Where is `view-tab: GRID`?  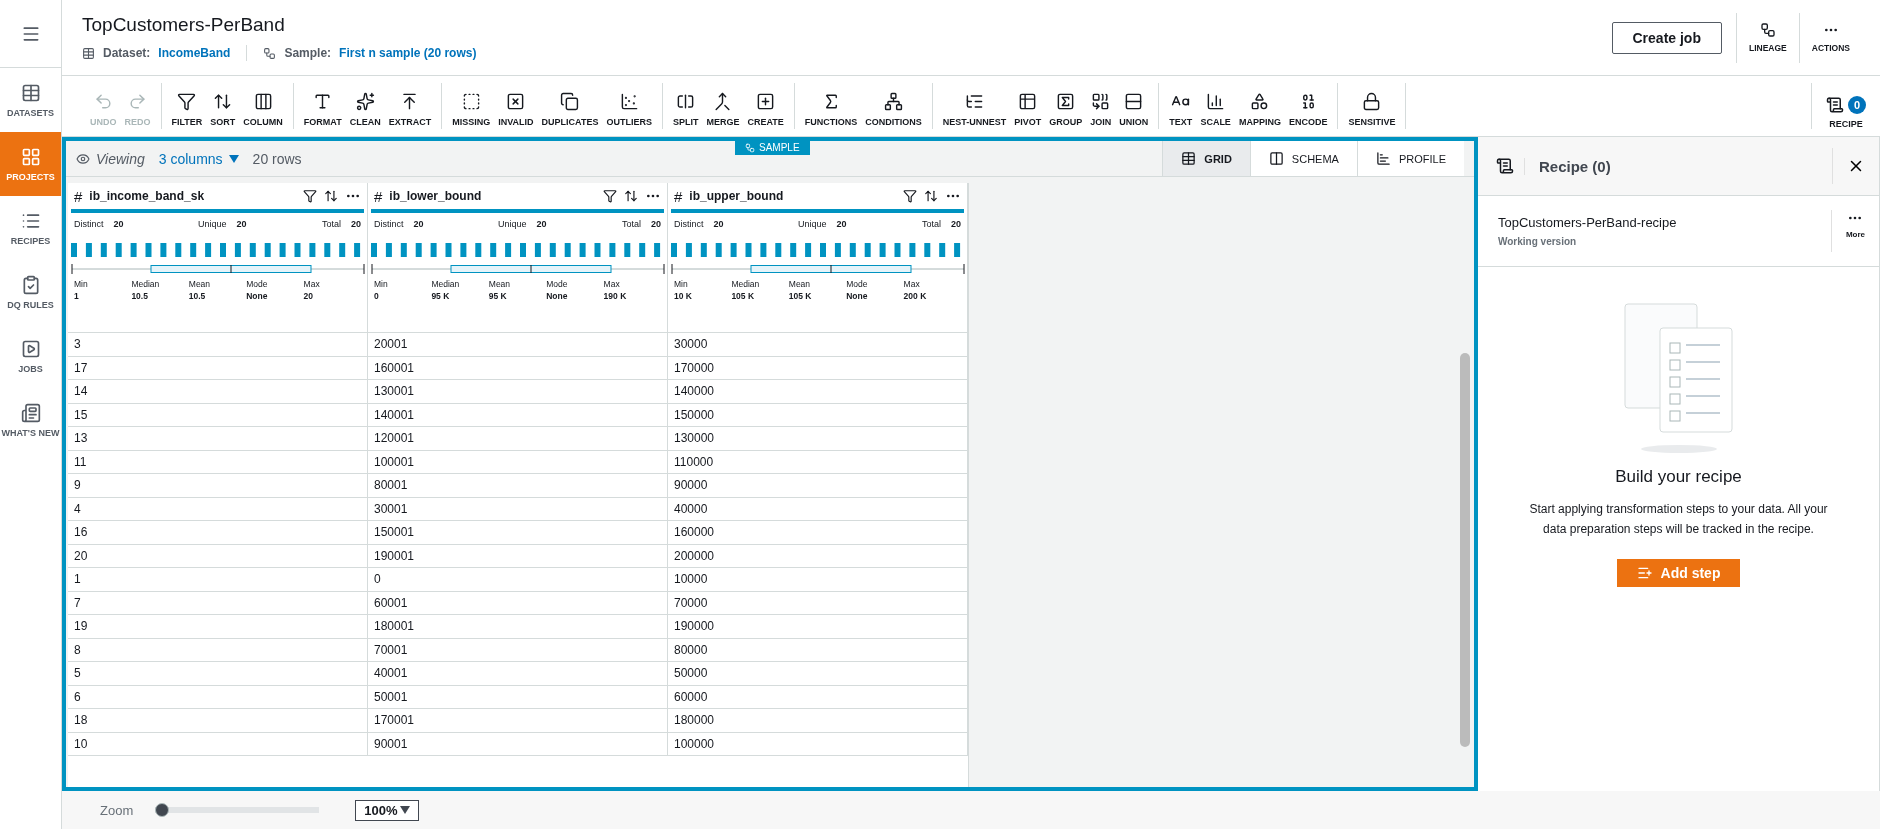
view-tab: GRID is located at coordinates (1206, 158).